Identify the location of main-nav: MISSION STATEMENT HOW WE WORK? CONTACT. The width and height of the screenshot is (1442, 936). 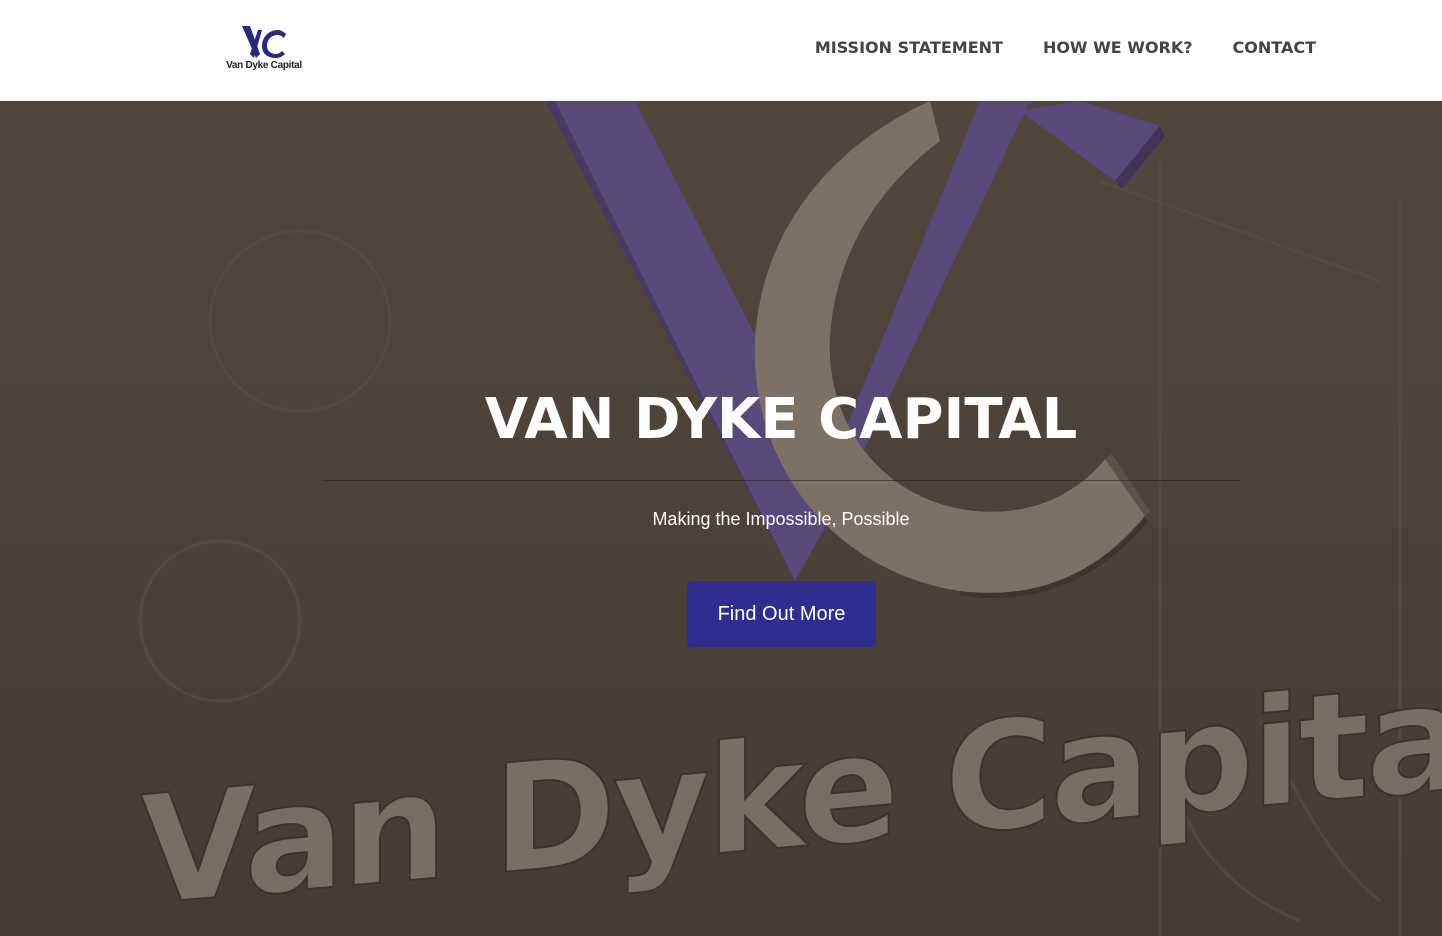
(1045, 47).